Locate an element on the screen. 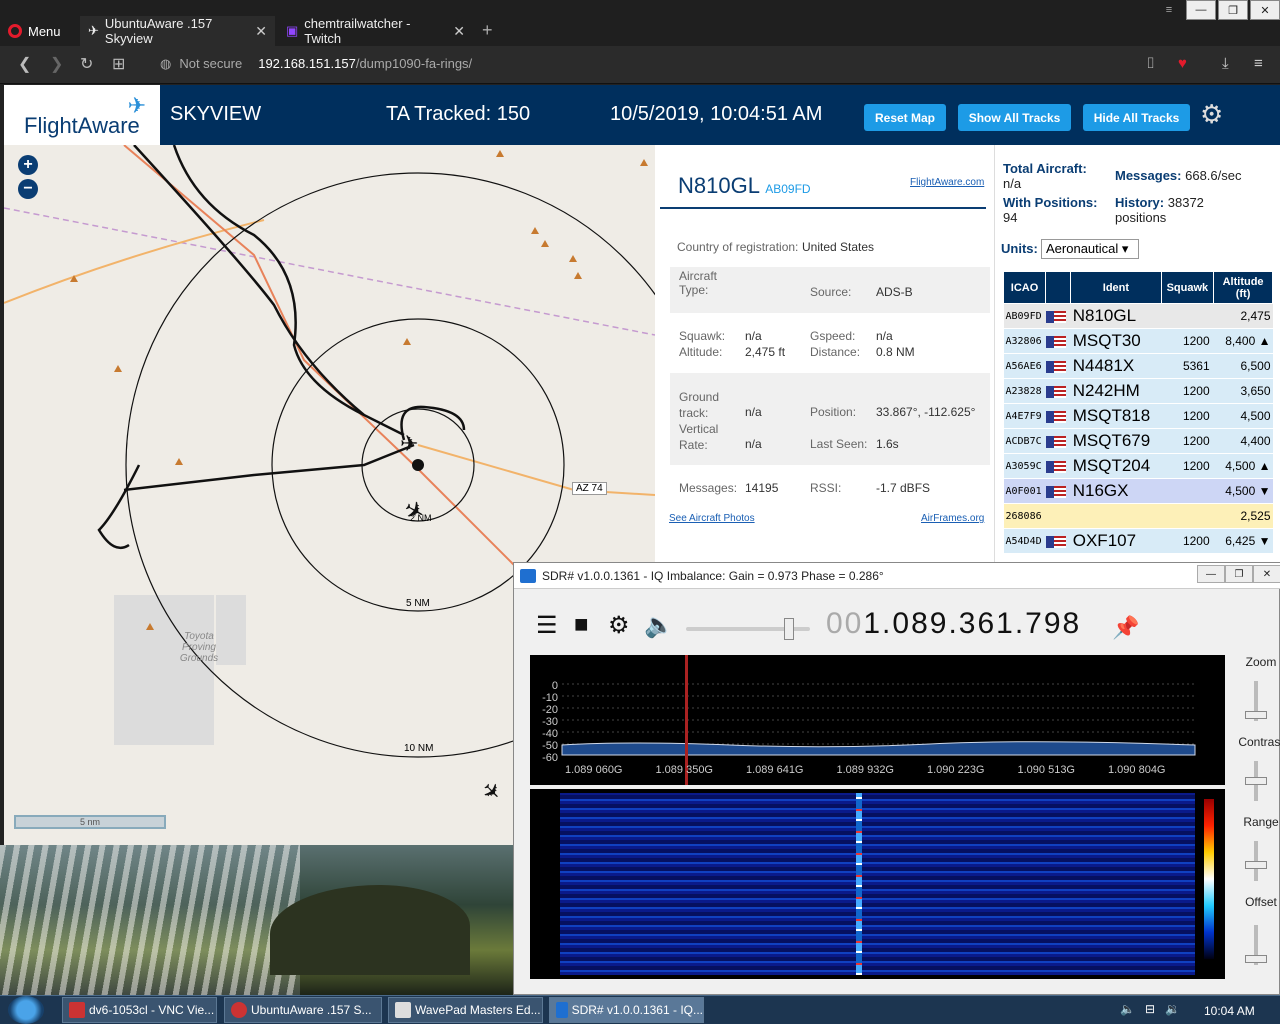 Image resolution: width=1280 pixels, height=1024 pixels. messages-value: 14195 is located at coordinates (762, 488).